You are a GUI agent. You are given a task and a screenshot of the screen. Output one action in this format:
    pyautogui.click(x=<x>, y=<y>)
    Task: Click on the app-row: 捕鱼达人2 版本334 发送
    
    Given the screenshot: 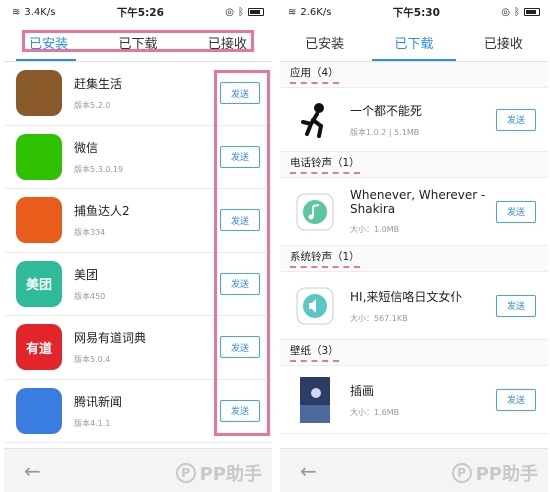 What is the action you would take?
    pyautogui.click(x=138, y=221)
    